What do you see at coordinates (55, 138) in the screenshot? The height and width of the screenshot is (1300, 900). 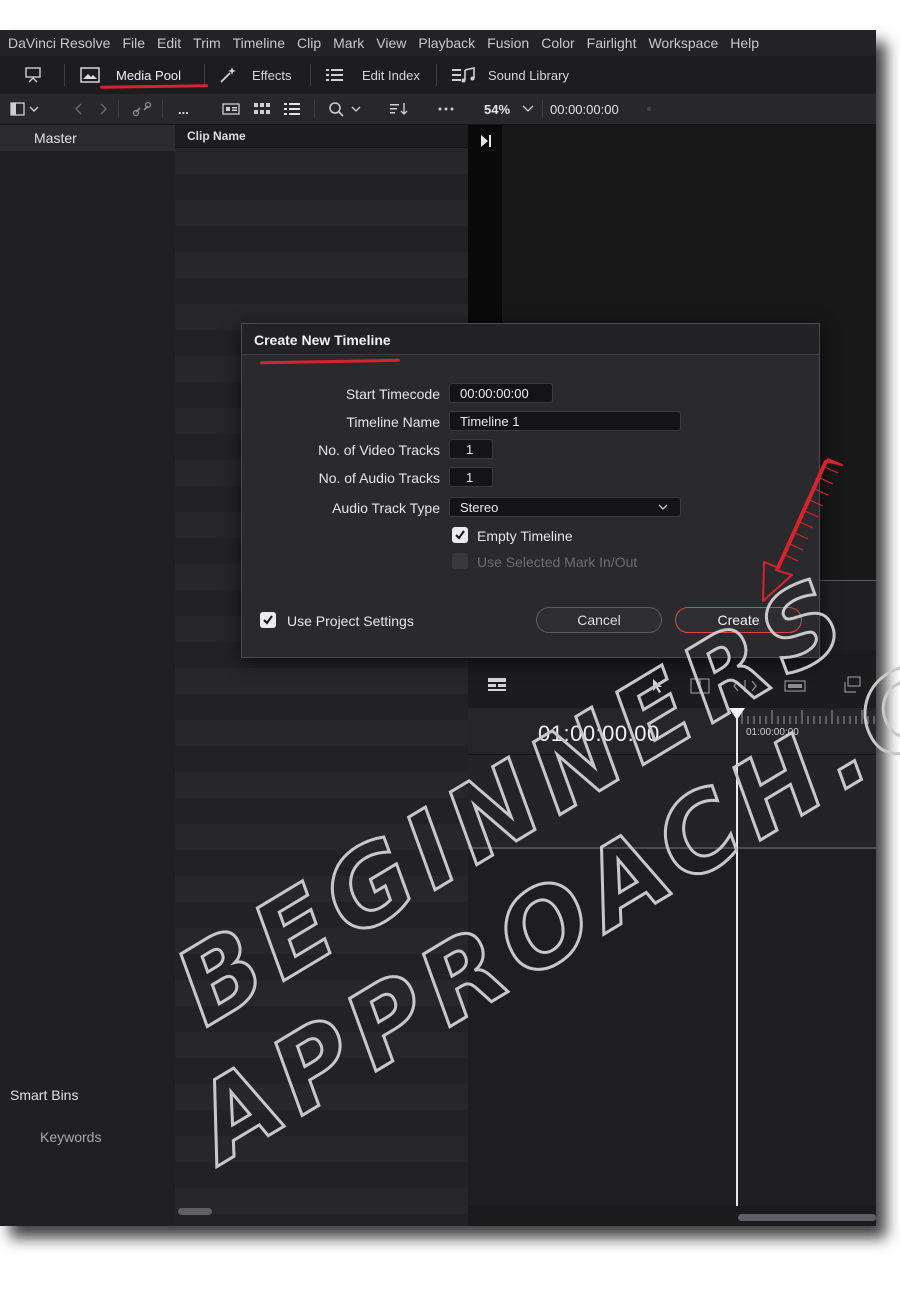 I see `master-bin-label: Master` at bounding box center [55, 138].